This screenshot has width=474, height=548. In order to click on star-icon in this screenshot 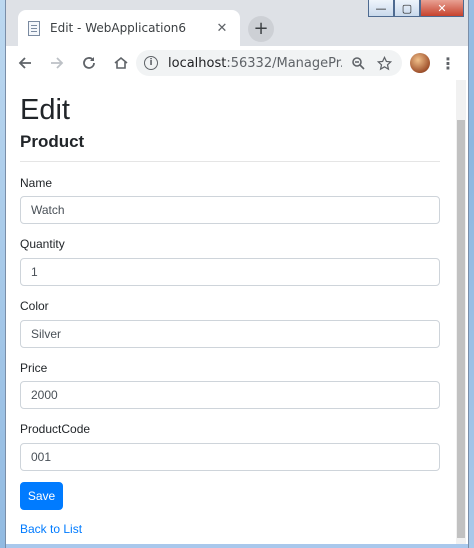, I will do `click(384, 62)`.